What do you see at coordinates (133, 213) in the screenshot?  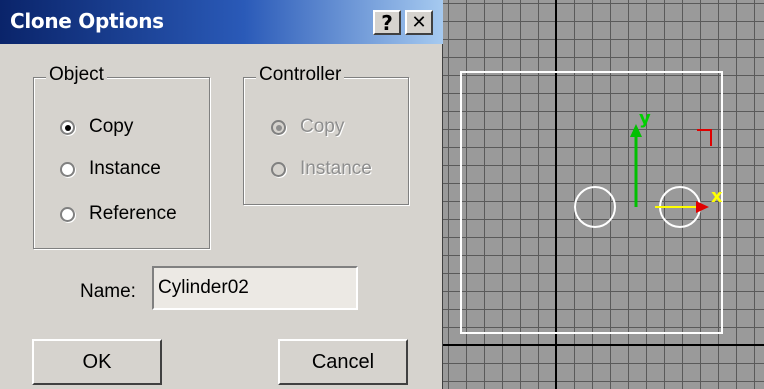 I see `object-reference-label: Reference` at bounding box center [133, 213].